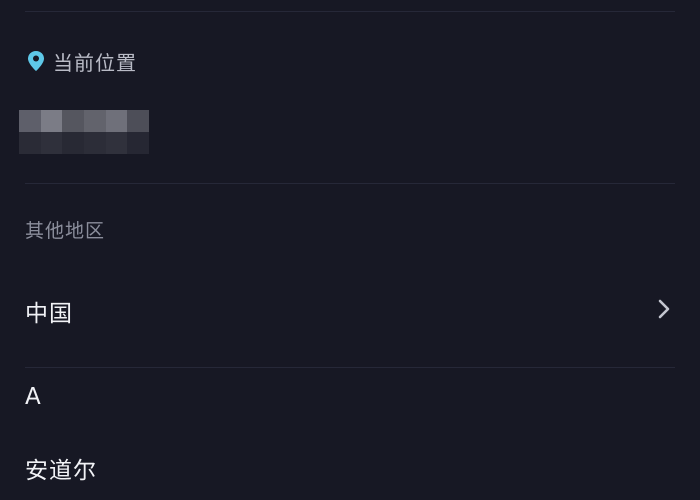 The image size is (700, 500). What do you see at coordinates (65, 231) in the screenshot?
I see `other-regions-label: 其他地区` at bounding box center [65, 231].